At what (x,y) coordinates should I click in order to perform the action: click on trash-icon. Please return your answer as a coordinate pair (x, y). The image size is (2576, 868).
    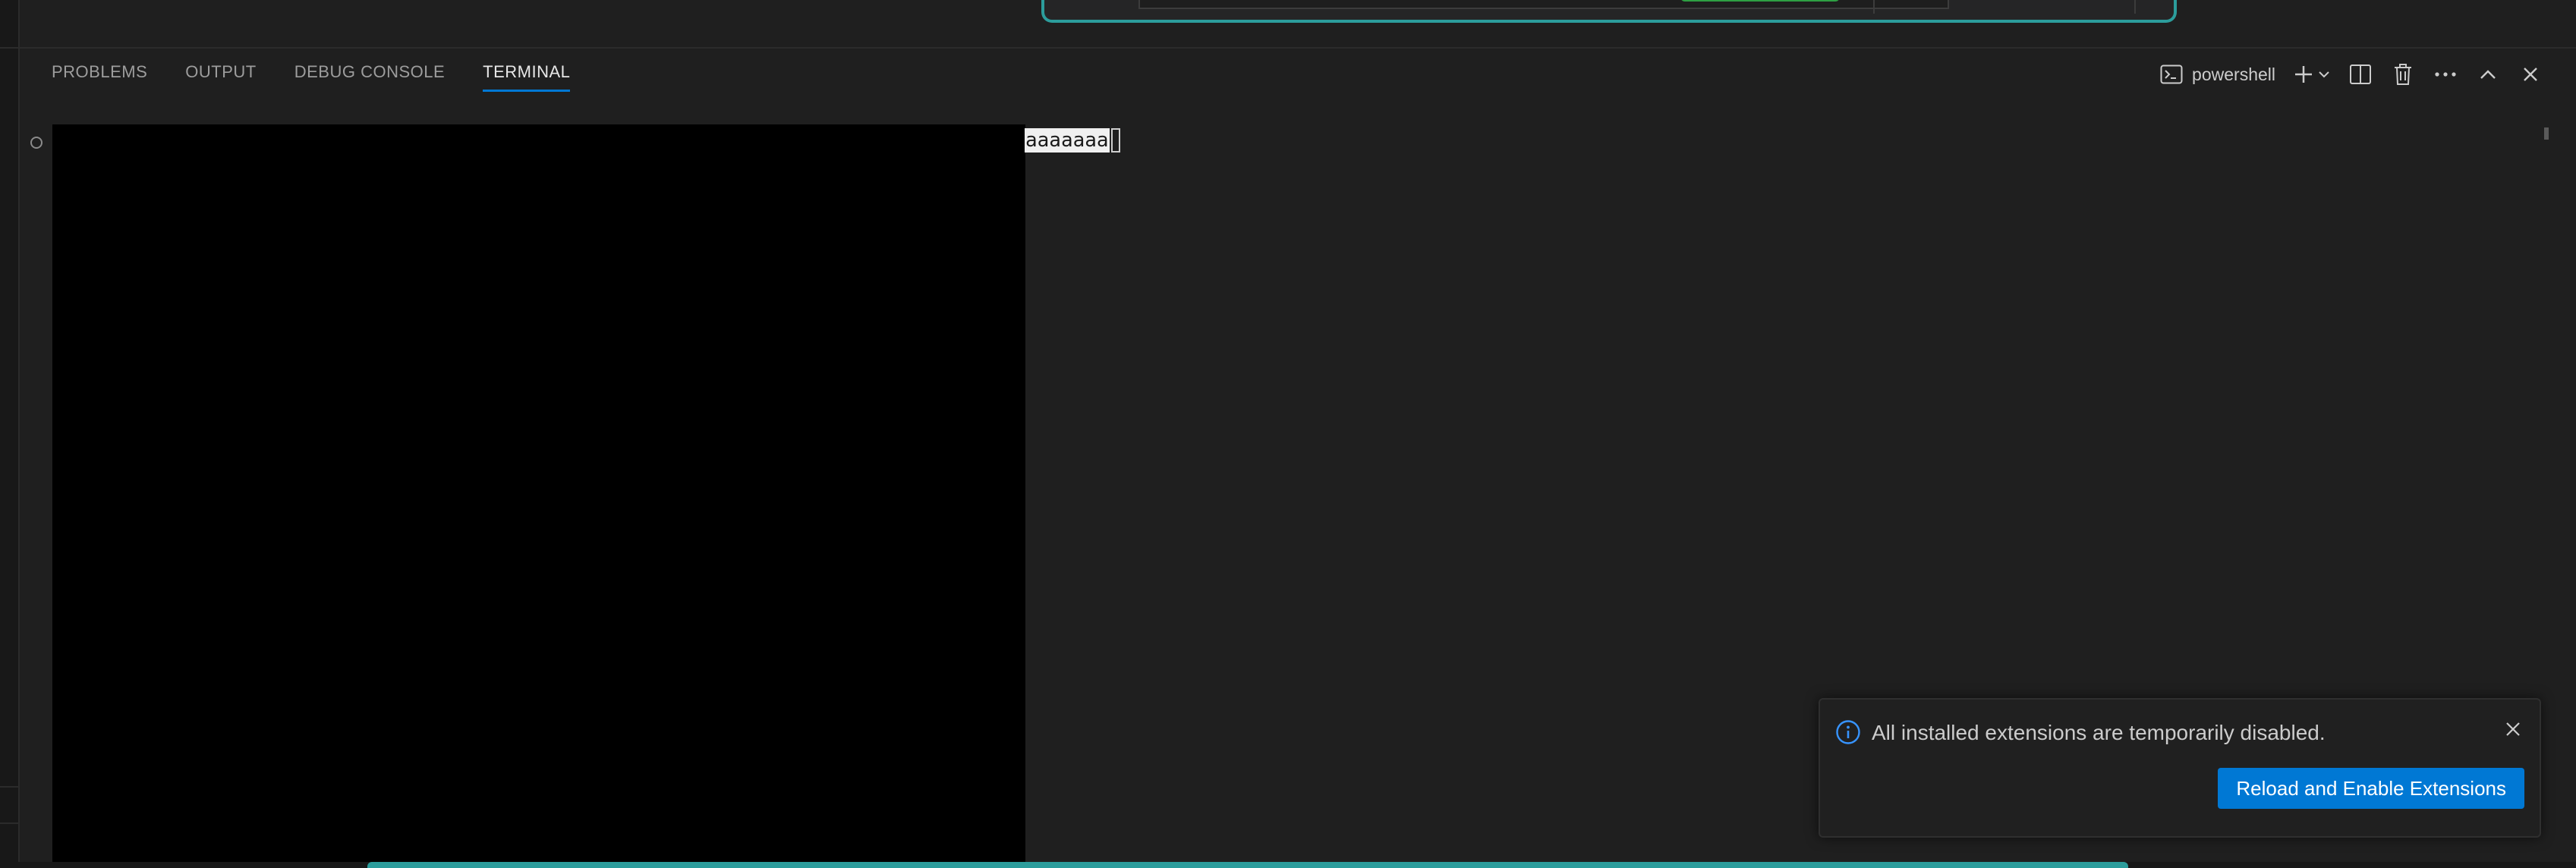
    Looking at the image, I should click on (2403, 75).